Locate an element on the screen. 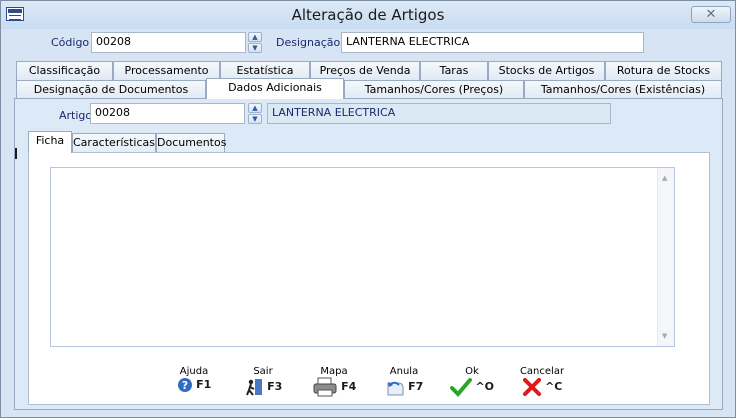 The height and width of the screenshot is (418, 736). cross-icon is located at coordinates (531, 387).